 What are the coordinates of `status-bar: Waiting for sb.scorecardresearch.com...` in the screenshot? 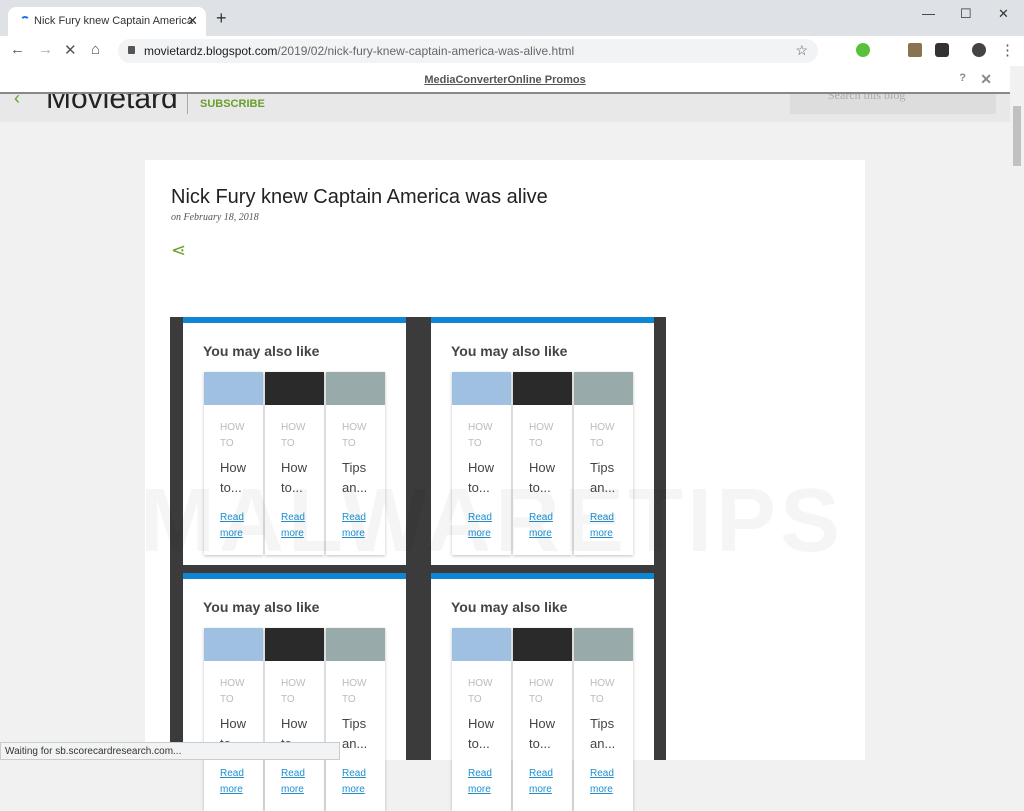 It's located at (170, 751).